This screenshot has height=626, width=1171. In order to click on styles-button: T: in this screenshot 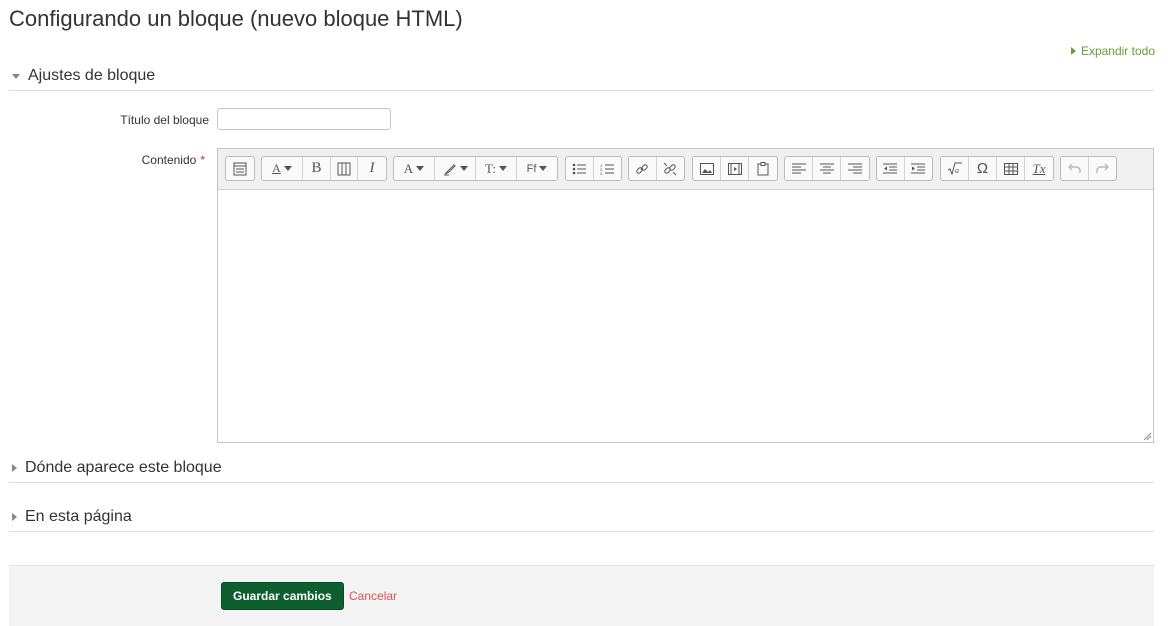, I will do `click(496, 168)`.